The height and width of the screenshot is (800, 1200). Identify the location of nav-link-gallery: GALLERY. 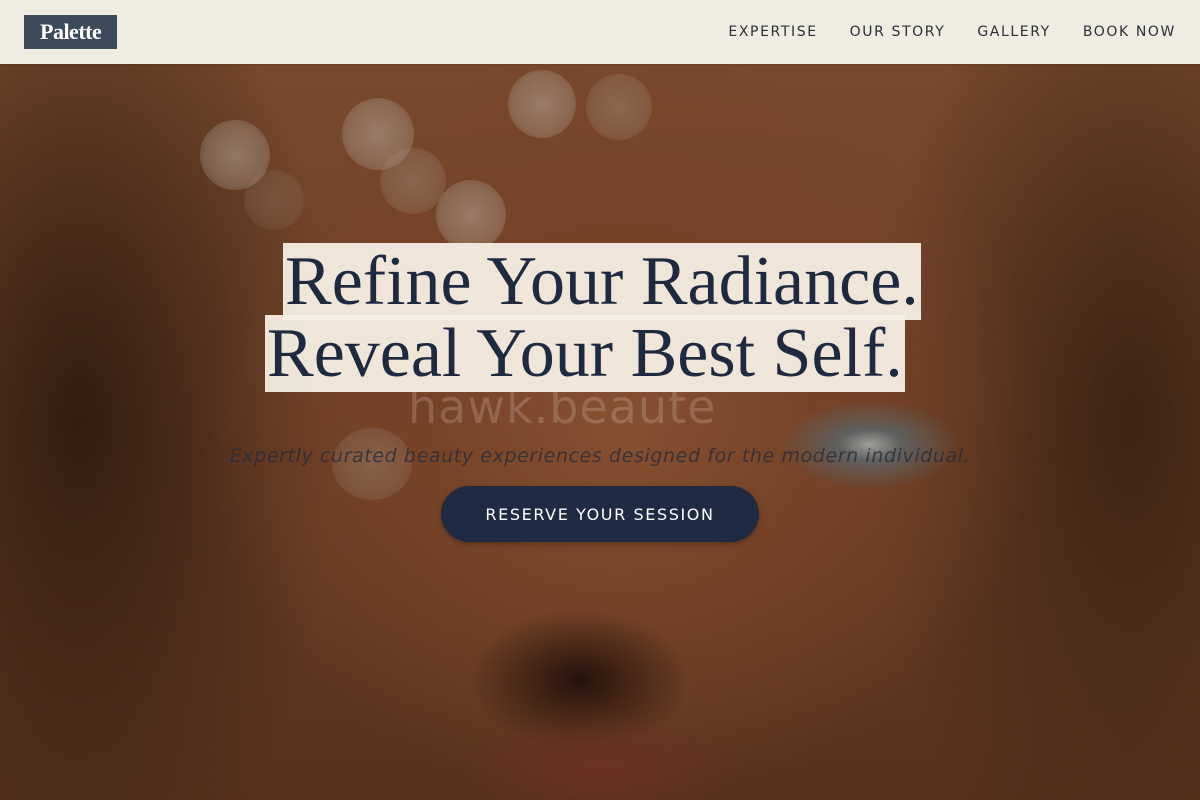
(1013, 32).